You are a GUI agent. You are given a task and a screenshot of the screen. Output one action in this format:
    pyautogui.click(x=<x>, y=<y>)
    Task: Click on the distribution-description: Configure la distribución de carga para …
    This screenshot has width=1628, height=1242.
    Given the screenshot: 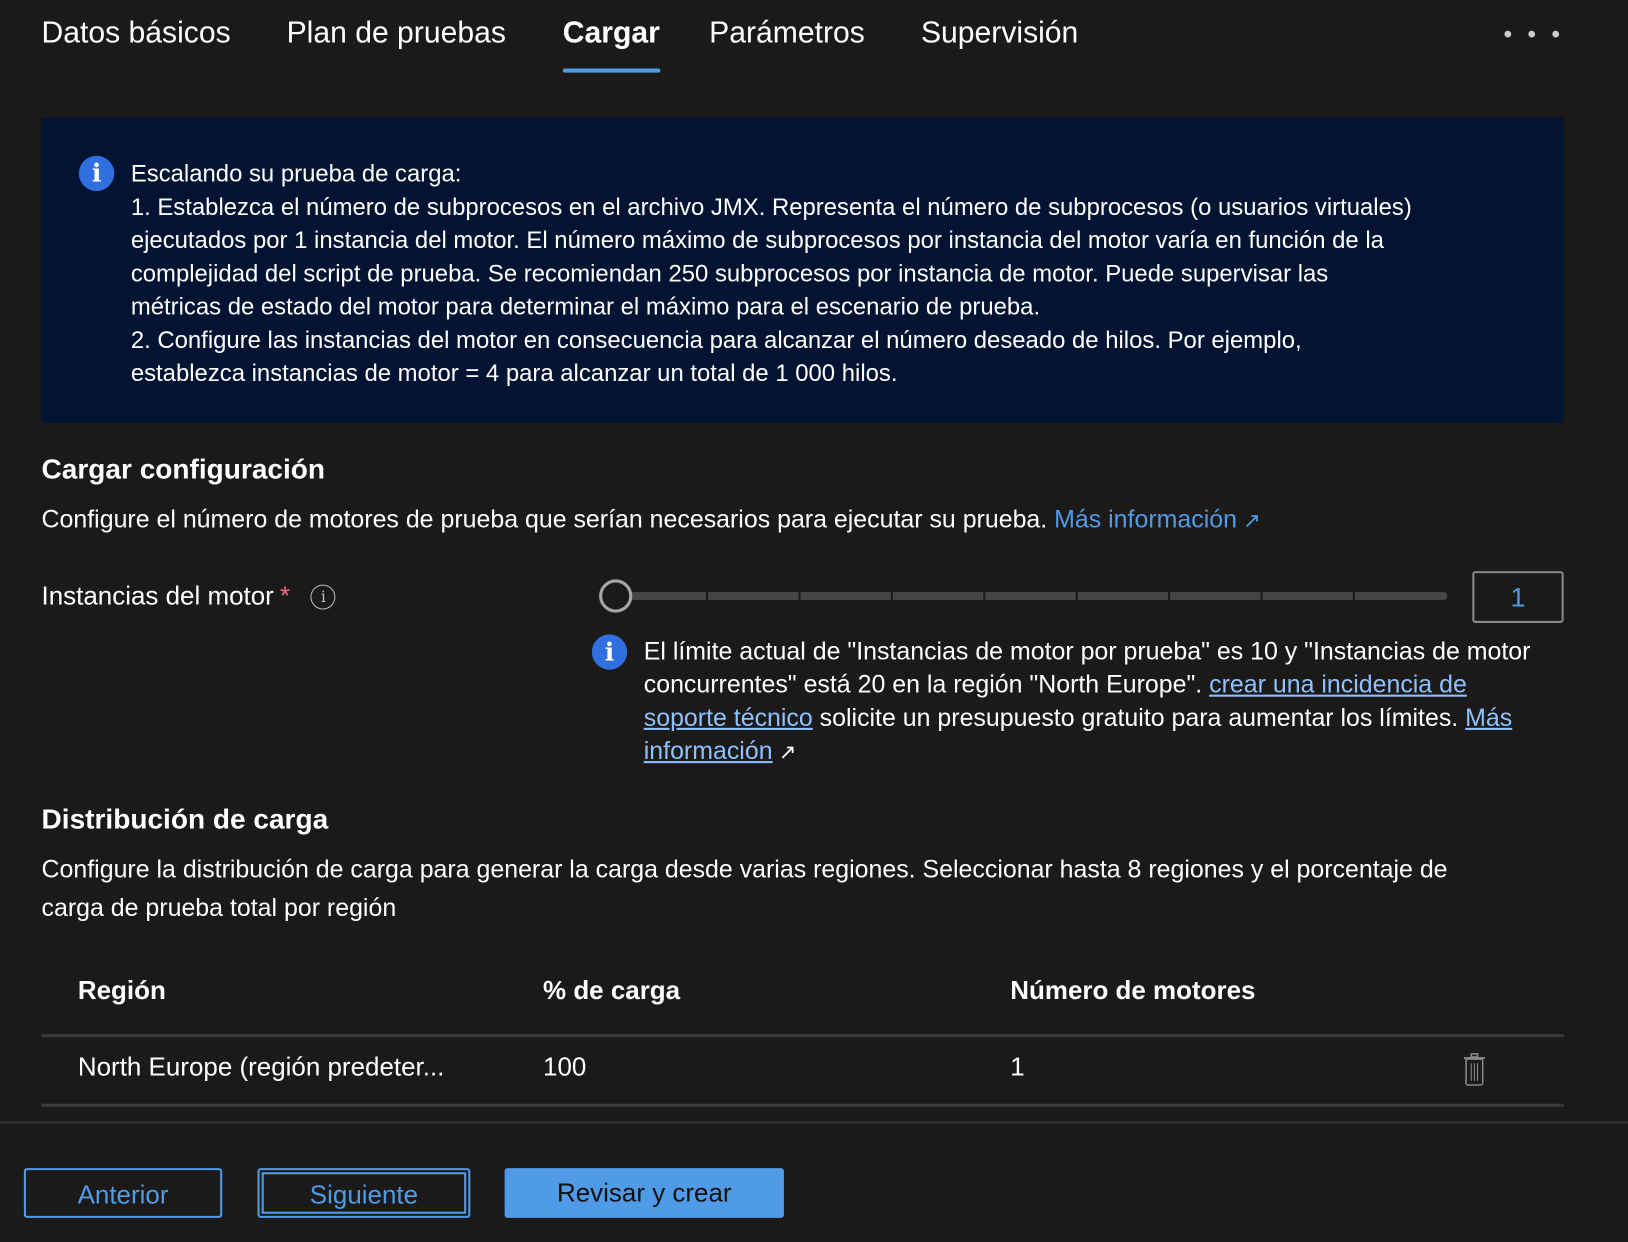 What is the action you would take?
    pyautogui.click(x=744, y=889)
    